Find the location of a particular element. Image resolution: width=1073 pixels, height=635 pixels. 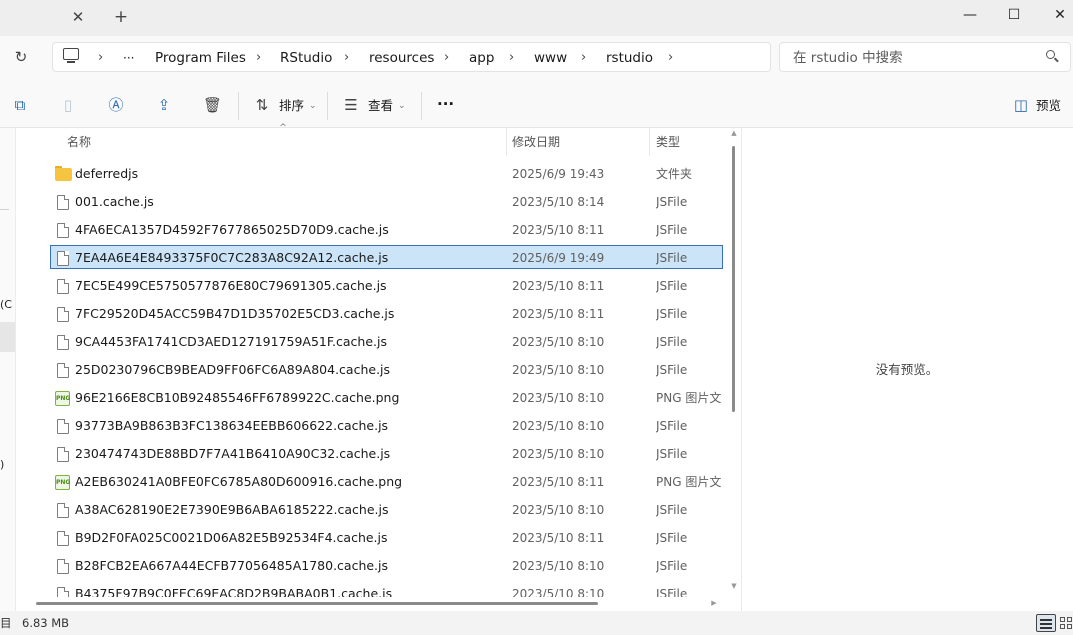

folder-icon is located at coordinates (63, 174).